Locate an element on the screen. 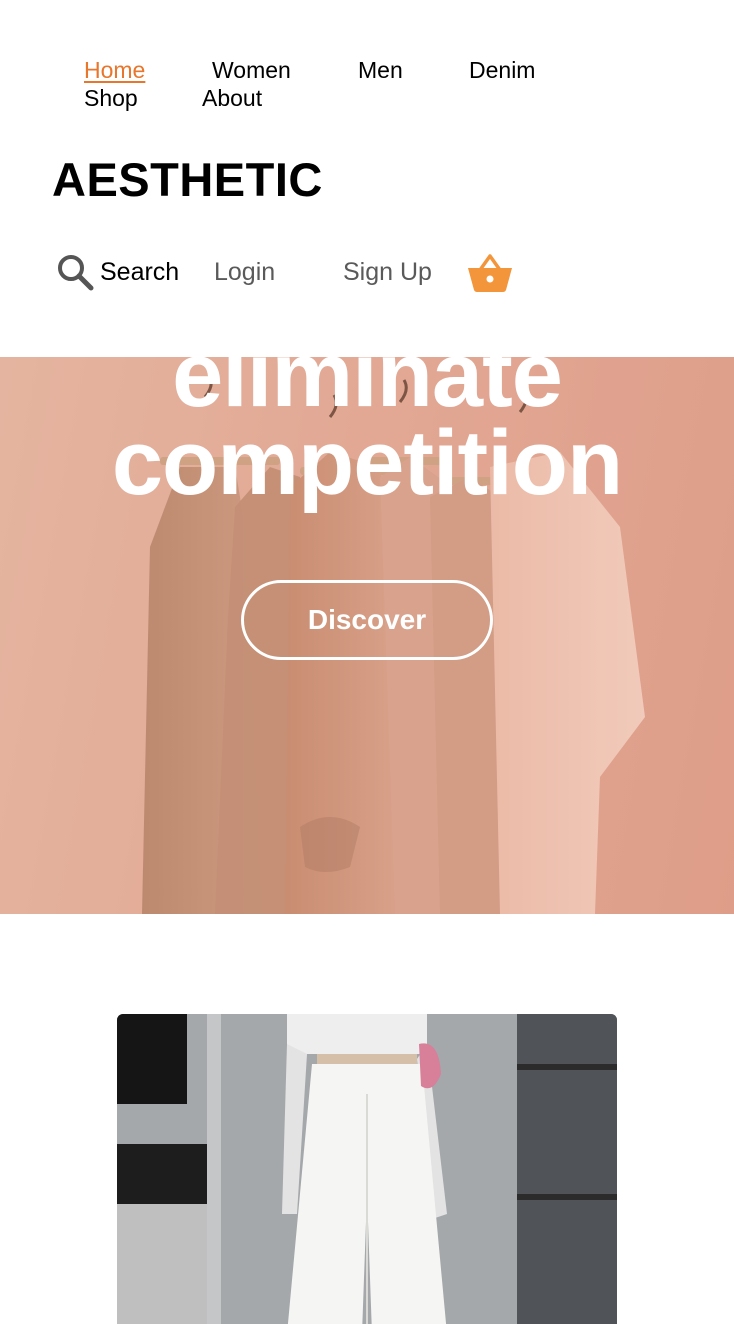 Image resolution: width=734 pixels, height=1324 pixels. basket-icon is located at coordinates (490, 272).